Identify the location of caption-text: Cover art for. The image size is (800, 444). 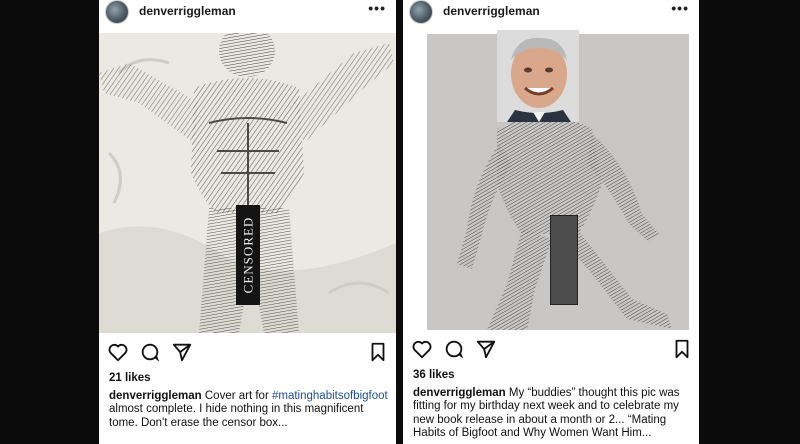
(236, 396).